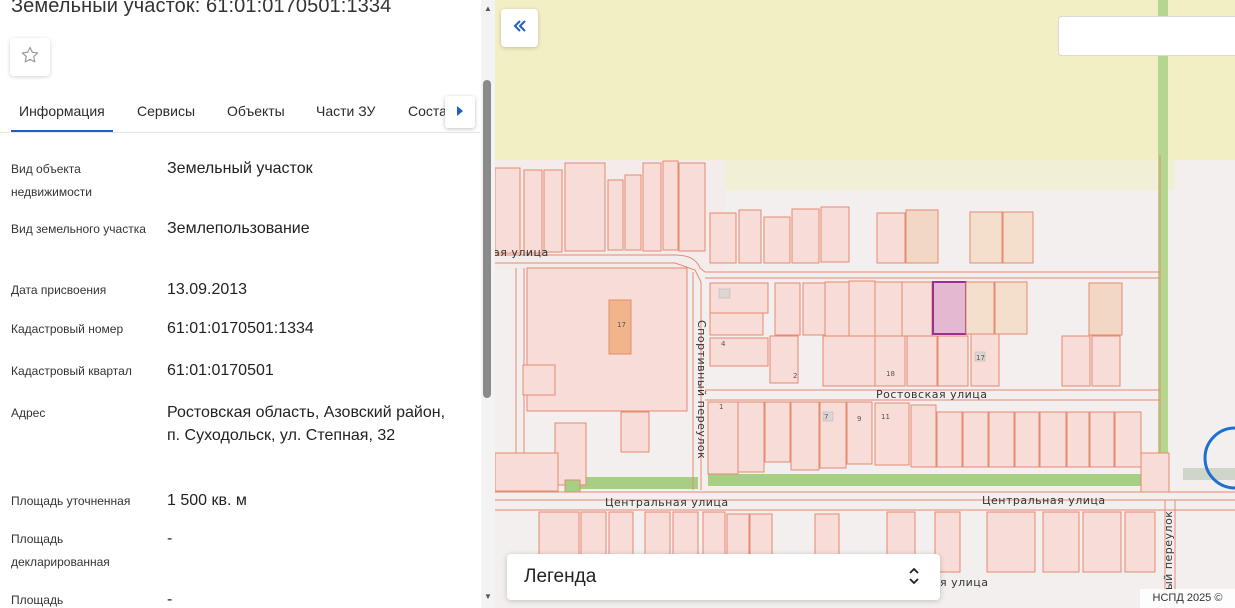 The height and width of the screenshot is (608, 1235). What do you see at coordinates (721, 407) in the screenshot?
I see `lot-number: 1` at bounding box center [721, 407].